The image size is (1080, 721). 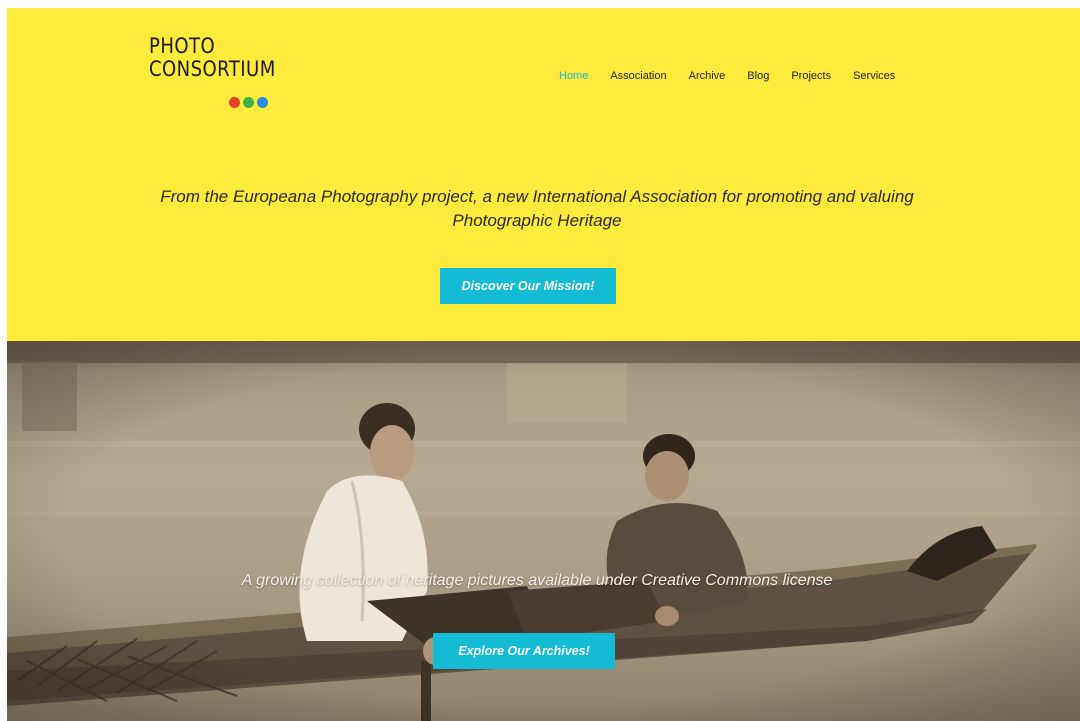 I want to click on nav-item-association: Association, so click(x=638, y=76).